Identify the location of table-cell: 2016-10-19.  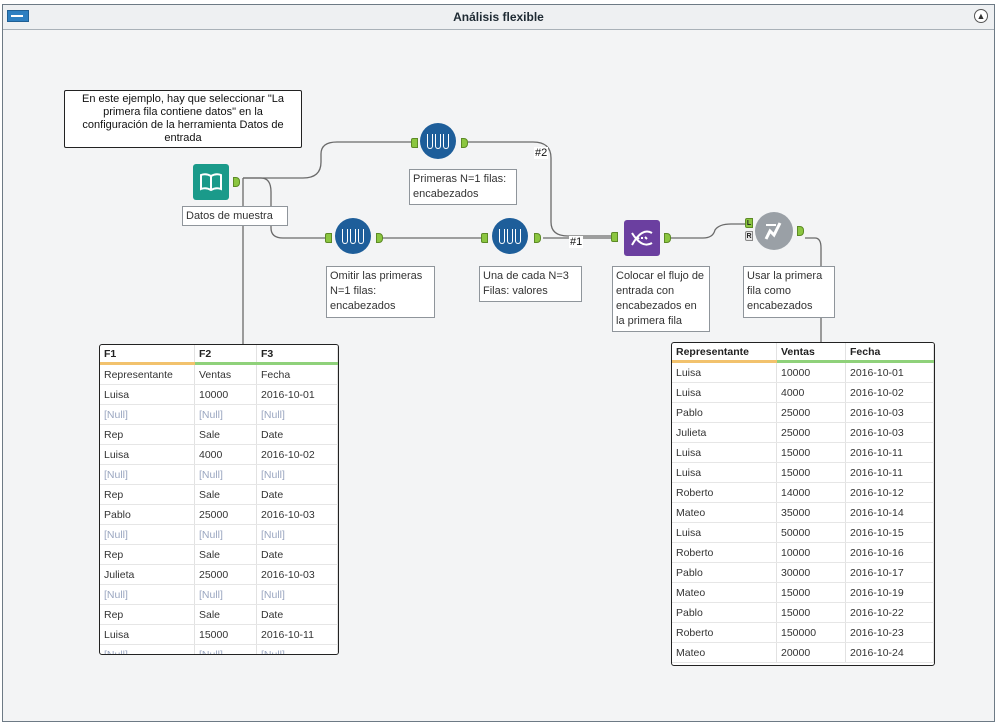
(889, 592).